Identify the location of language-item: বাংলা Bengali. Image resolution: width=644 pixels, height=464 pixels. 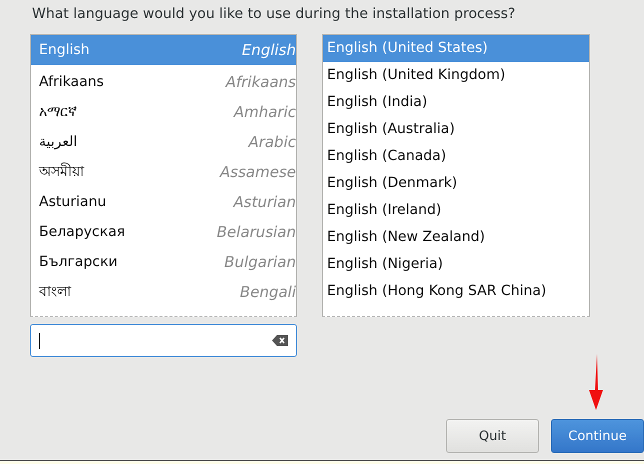
(163, 292).